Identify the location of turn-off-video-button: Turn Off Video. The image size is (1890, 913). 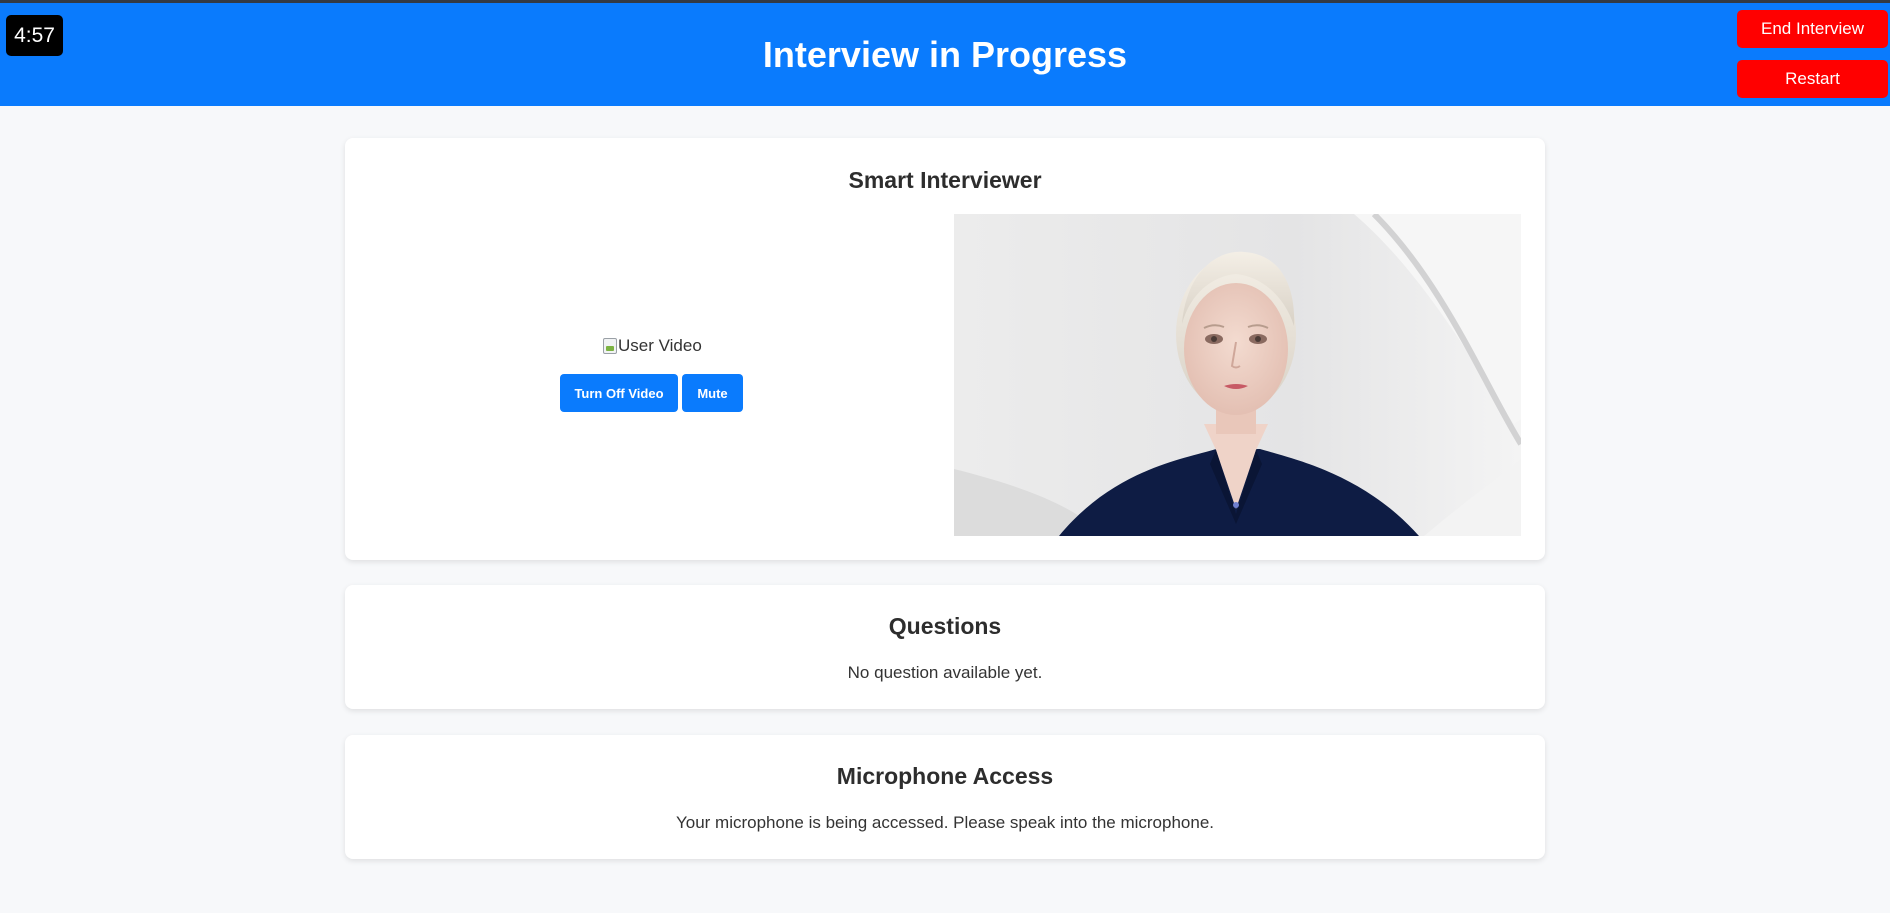
(619, 393).